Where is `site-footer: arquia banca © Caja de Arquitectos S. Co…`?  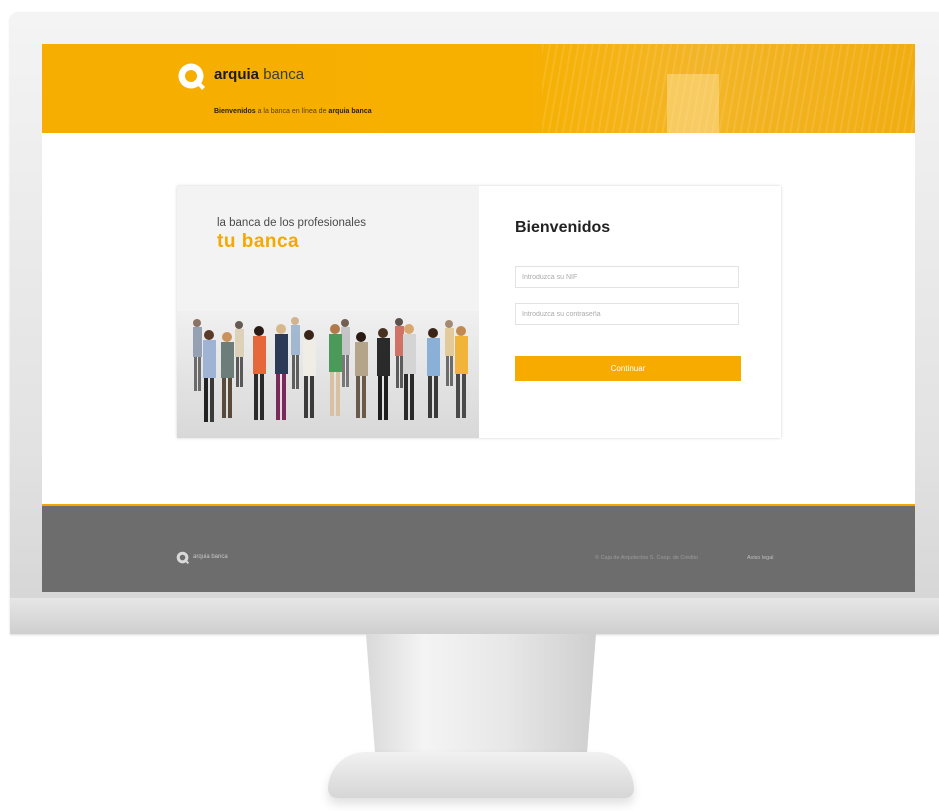 site-footer: arquia banca © Caja de Arquitectos S. Co… is located at coordinates (478, 549).